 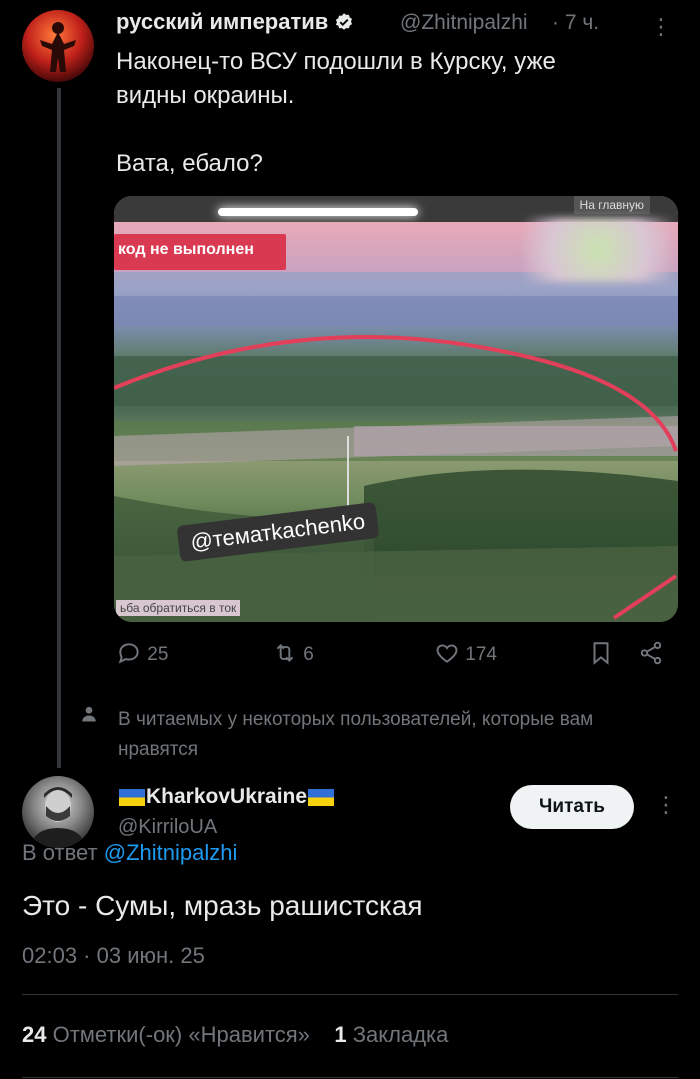 I want to click on reply-count: 25, so click(x=158, y=654).